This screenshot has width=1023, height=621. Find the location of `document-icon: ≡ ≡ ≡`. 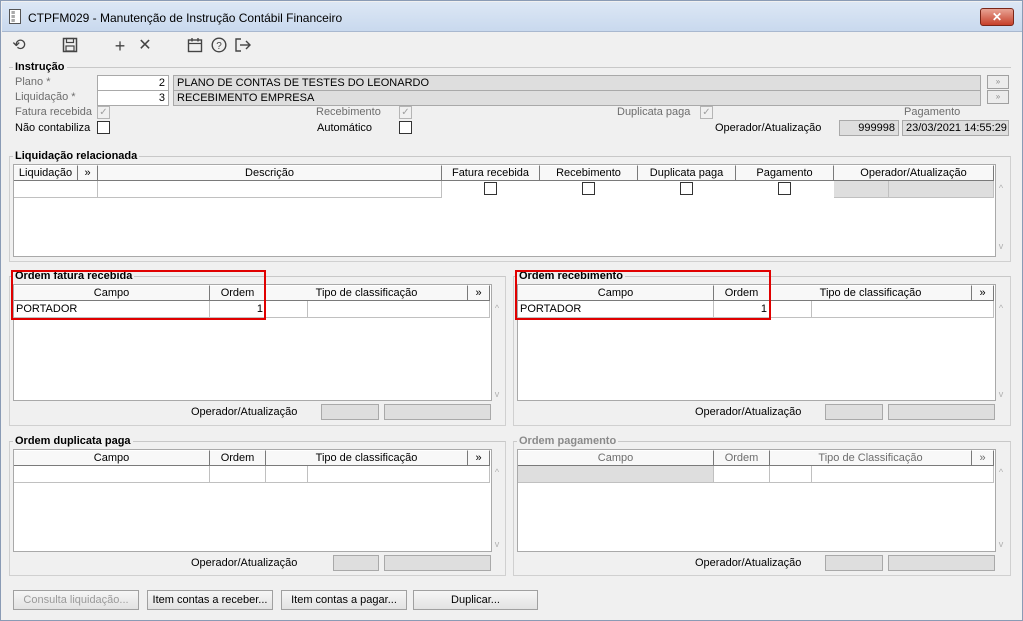

document-icon: ≡ ≡ ≡ is located at coordinates (15, 17).